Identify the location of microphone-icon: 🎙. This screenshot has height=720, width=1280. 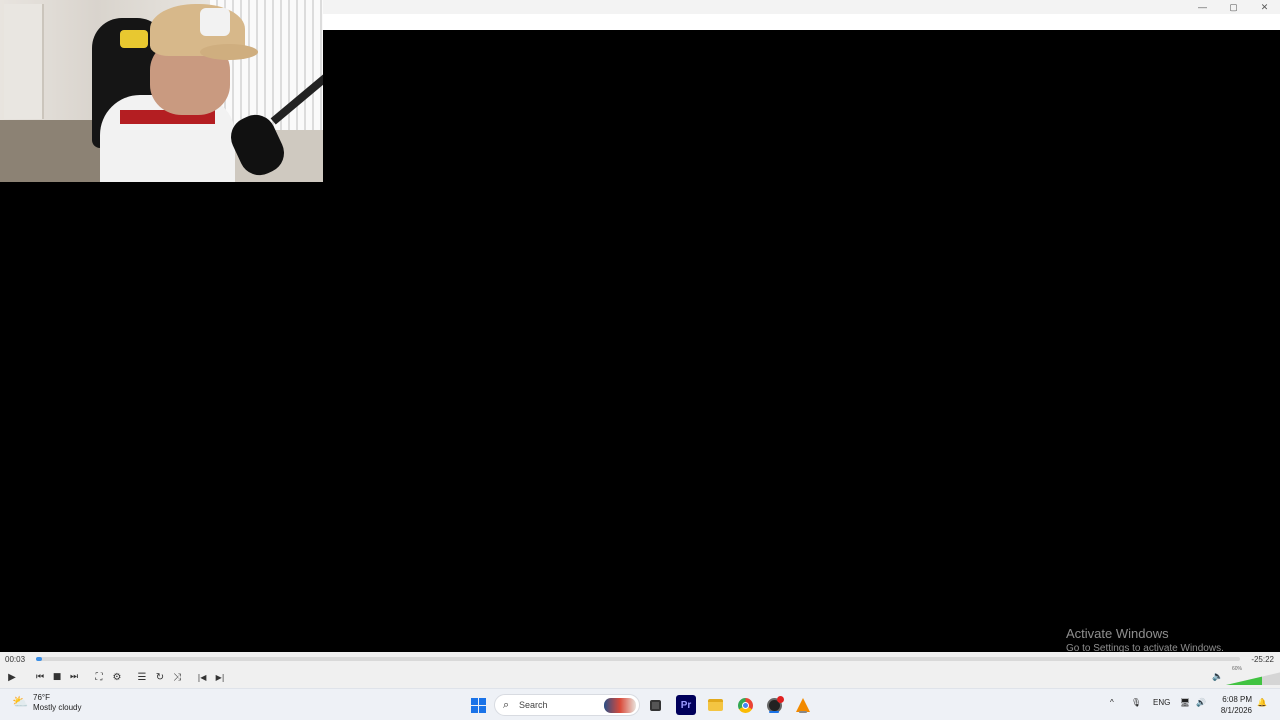
(1136, 702).